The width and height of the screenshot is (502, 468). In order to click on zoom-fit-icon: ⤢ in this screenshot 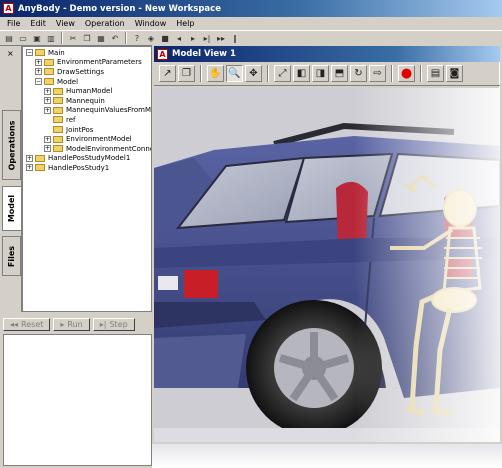, I will do `click(282, 73)`.